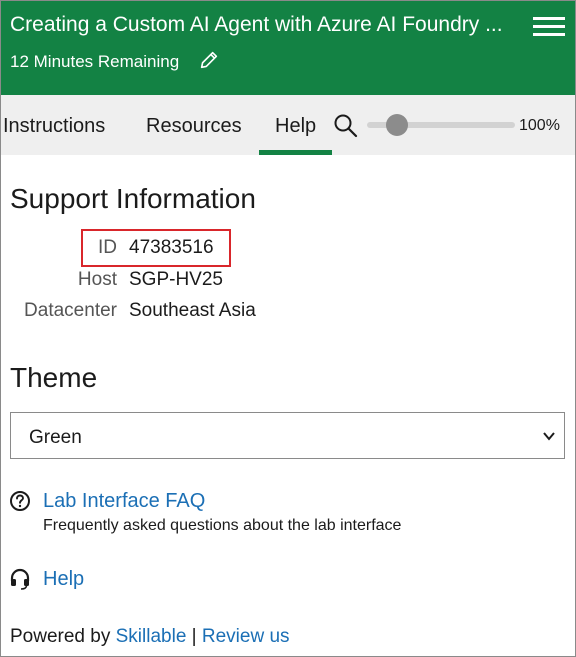  What do you see at coordinates (55, 437) in the screenshot?
I see `theme-select-value: Green` at bounding box center [55, 437].